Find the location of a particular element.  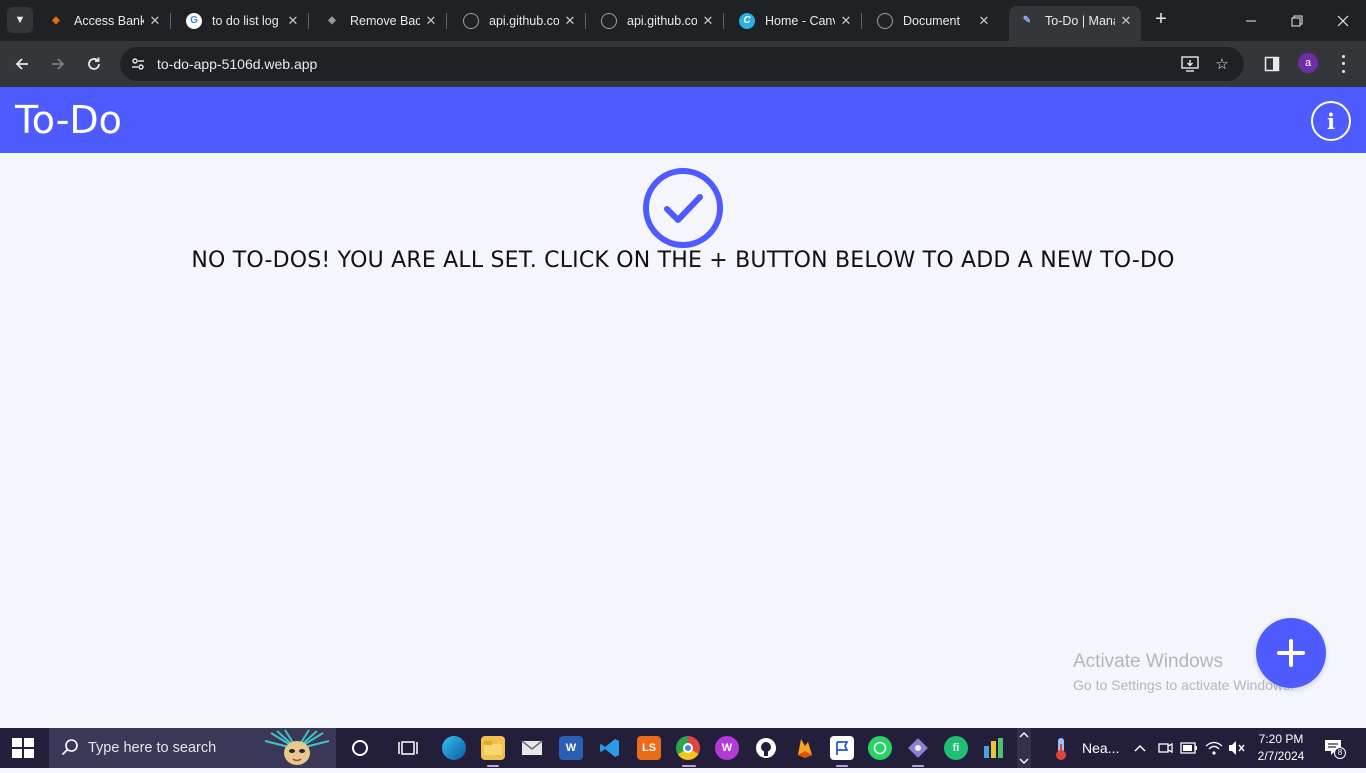

tab-api-github-2: api.github.co ✕ is located at coordinates (657, 20).